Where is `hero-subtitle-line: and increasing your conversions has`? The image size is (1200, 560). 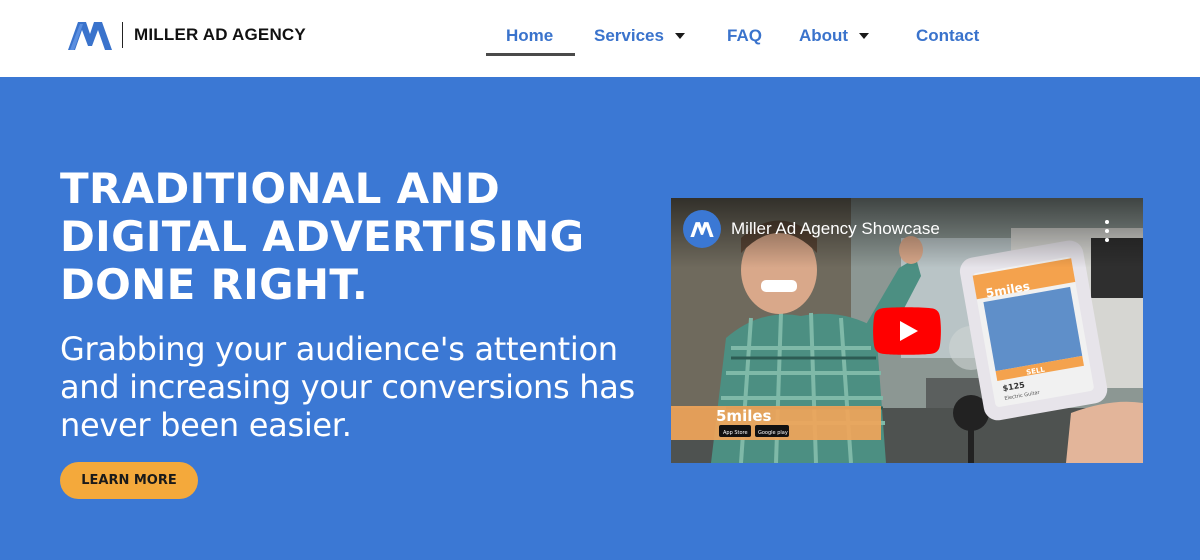 hero-subtitle-line: and increasing your conversions has is located at coordinates (347, 387).